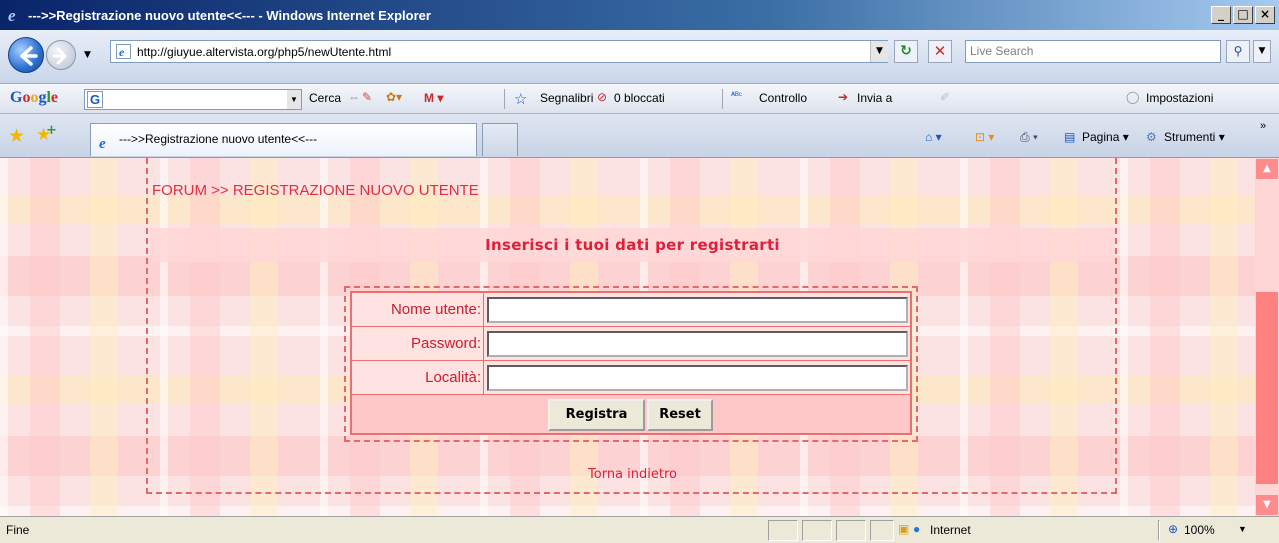  Describe the element at coordinates (521, 99) in the screenshot. I see `bookmark-star-icon: ☆` at that location.